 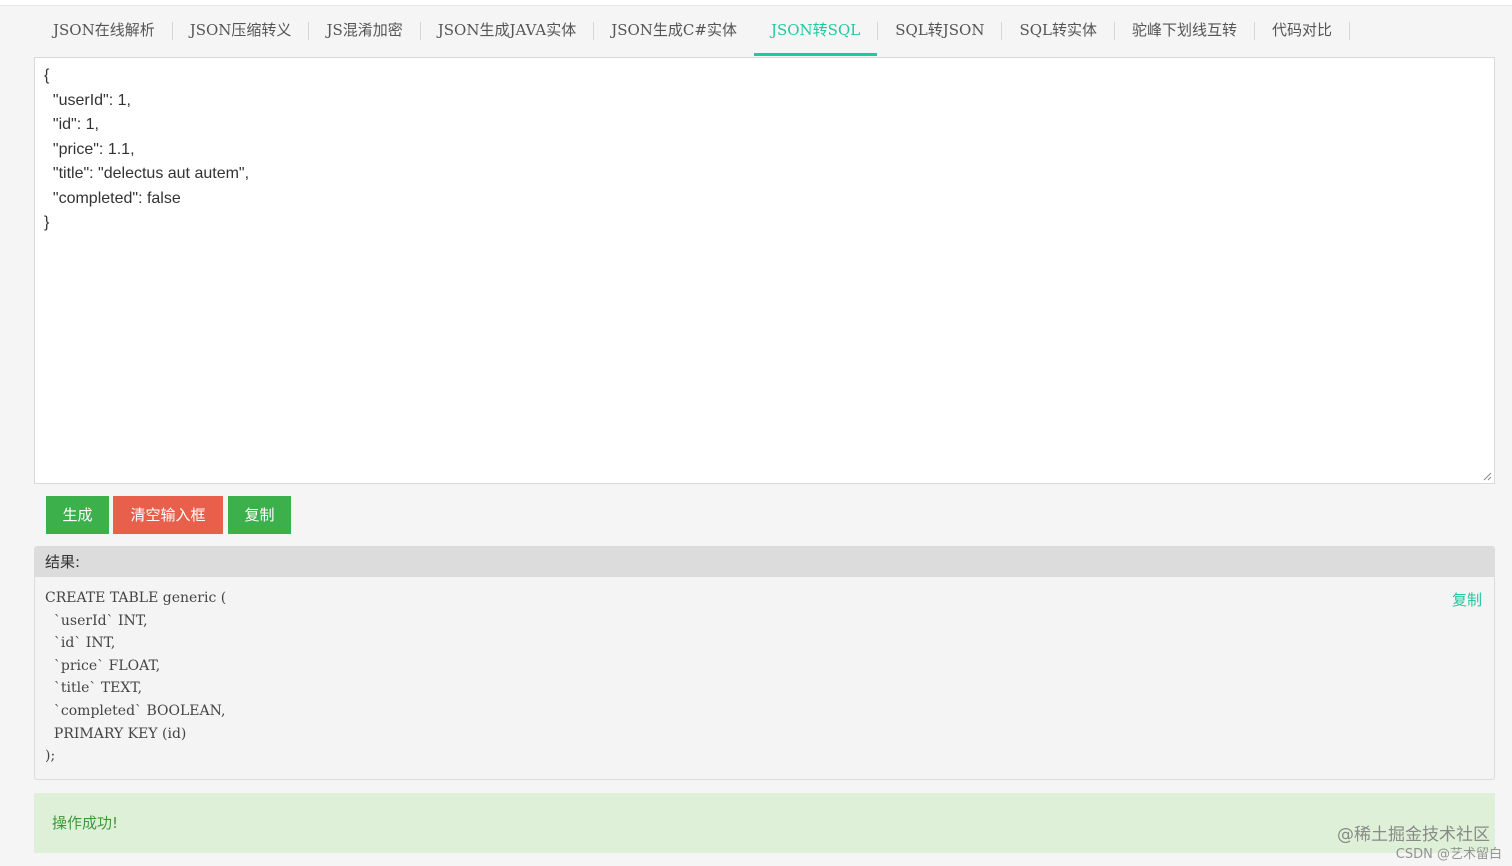 I want to click on tab-js-obfuscate: JS混淆加密, so click(x=364, y=31).